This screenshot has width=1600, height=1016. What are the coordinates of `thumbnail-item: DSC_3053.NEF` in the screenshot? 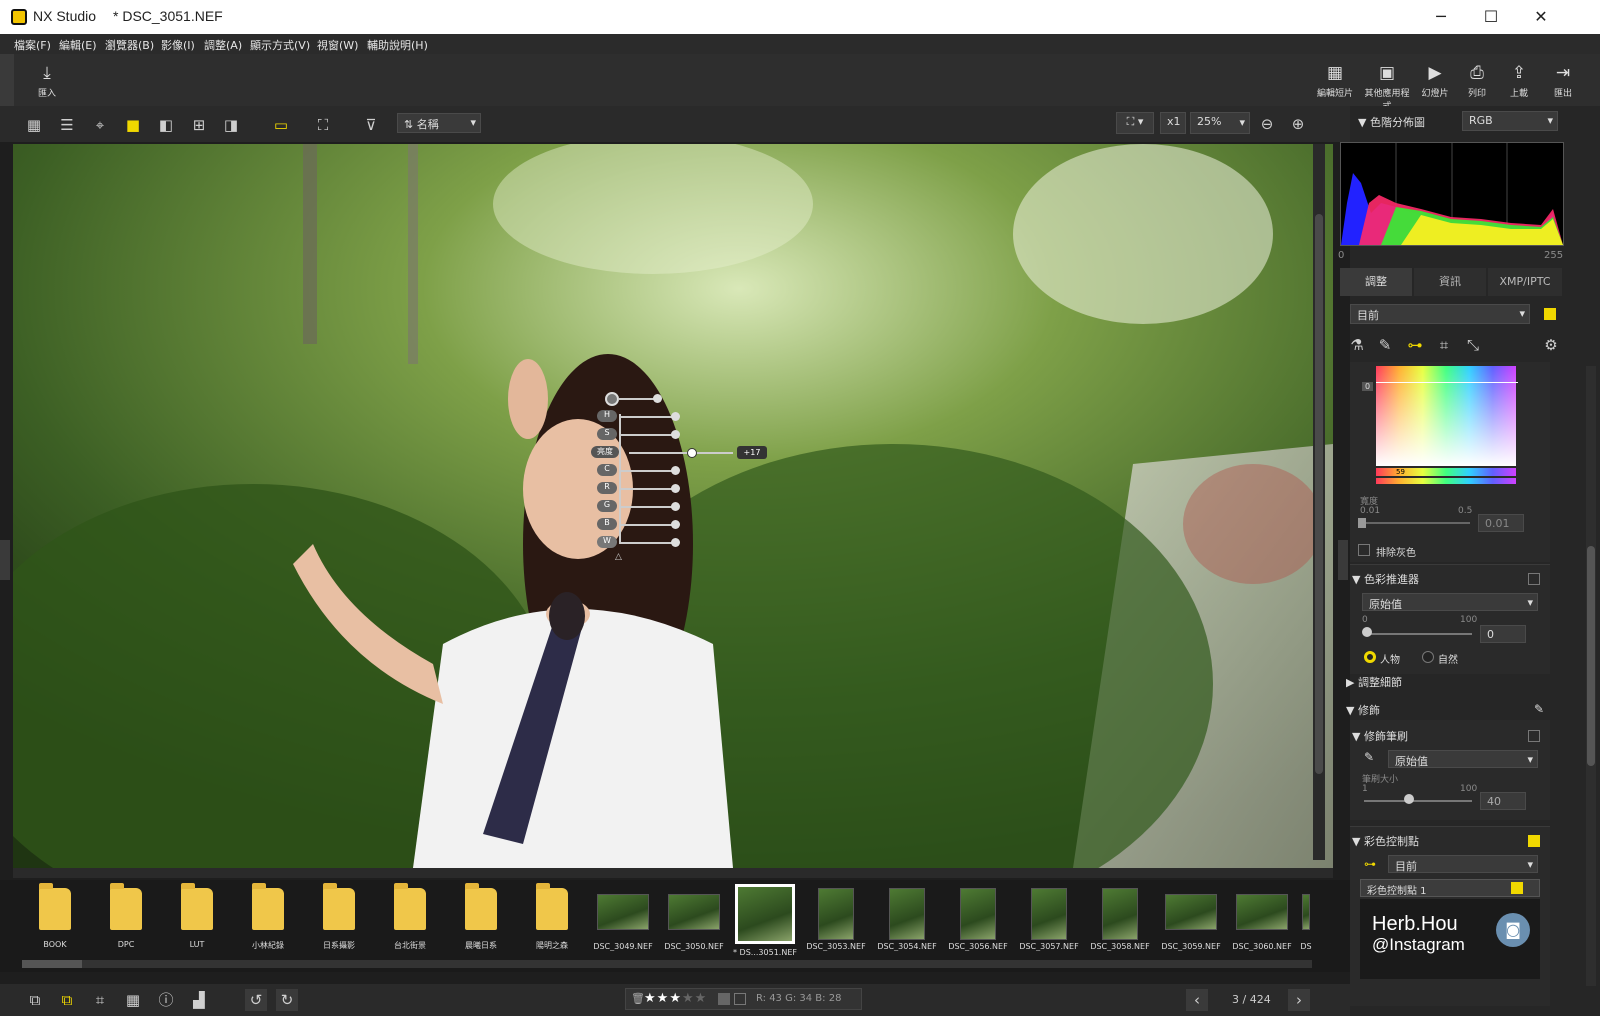 It's located at (836, 919).